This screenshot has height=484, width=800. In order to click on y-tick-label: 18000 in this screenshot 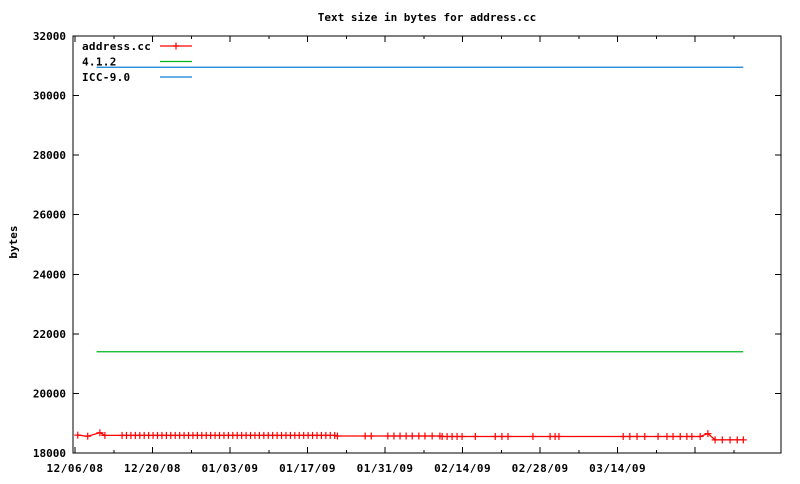, I will do `click(49, 453)`.